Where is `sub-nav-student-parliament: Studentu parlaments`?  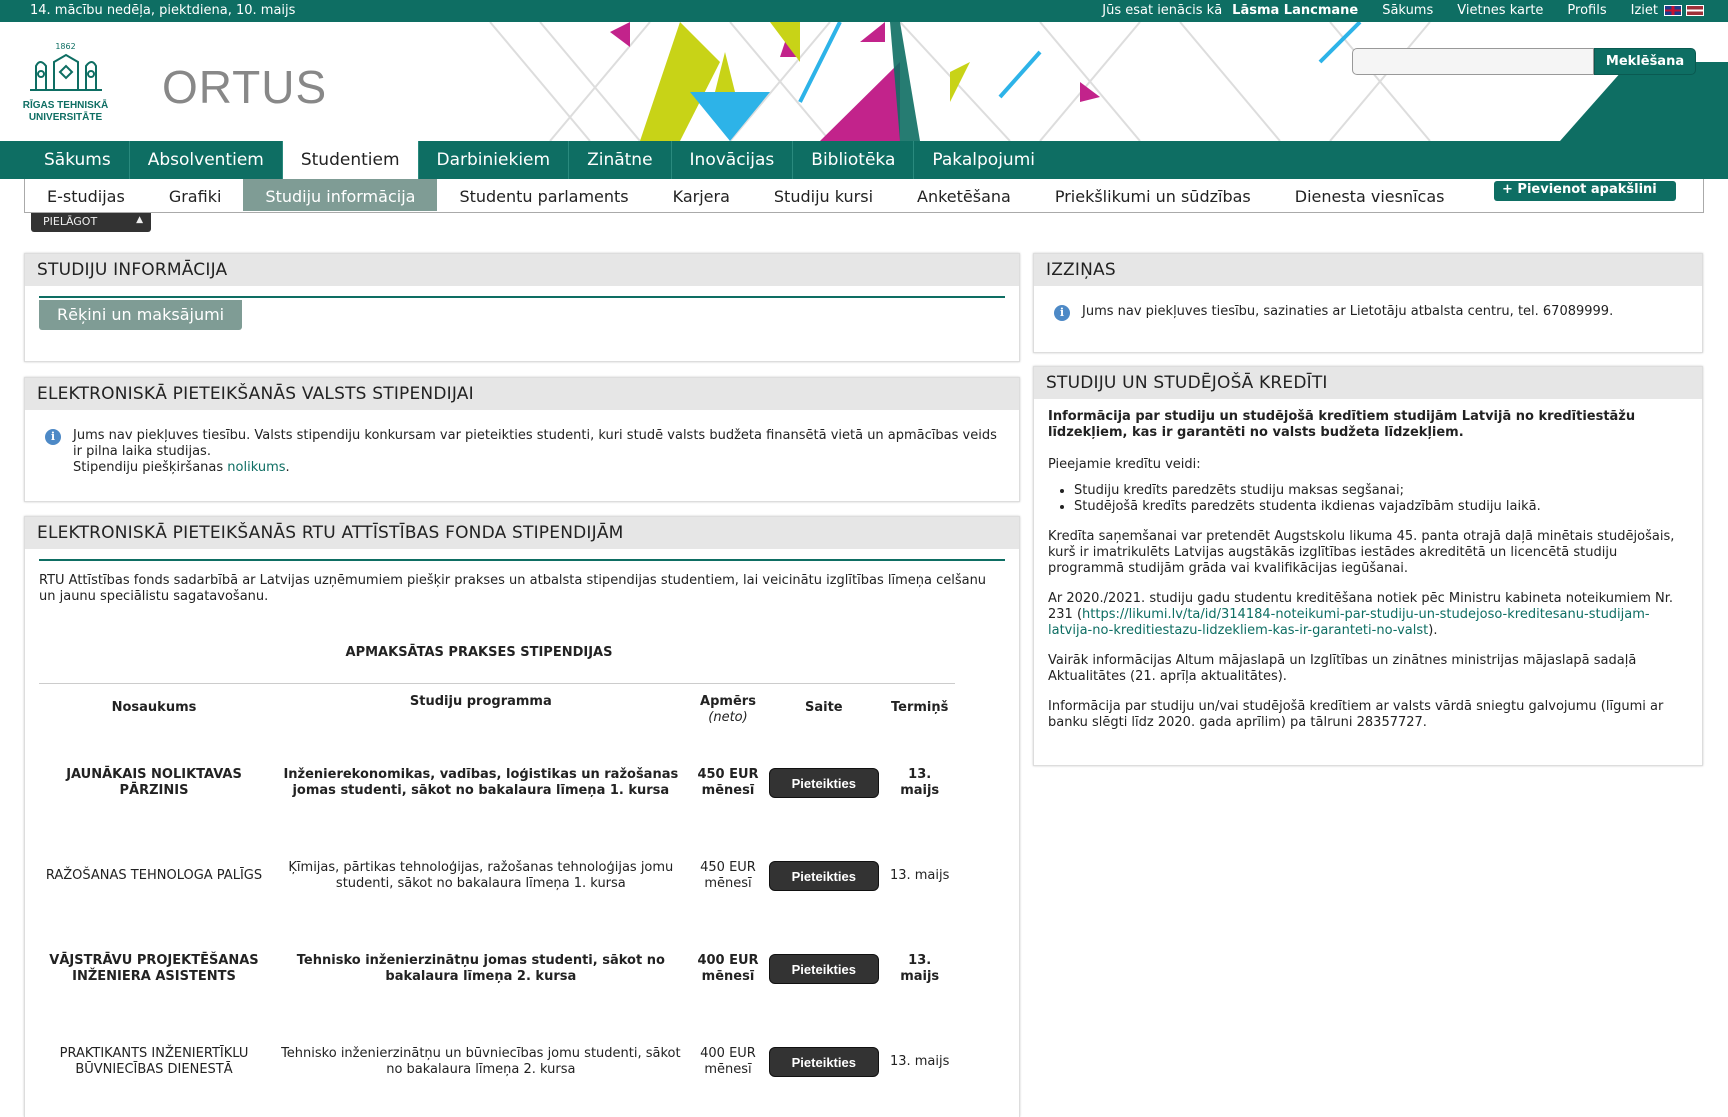
sub-nav-student-parliament: Studentu parlaments is located at coordinates (543, 195).